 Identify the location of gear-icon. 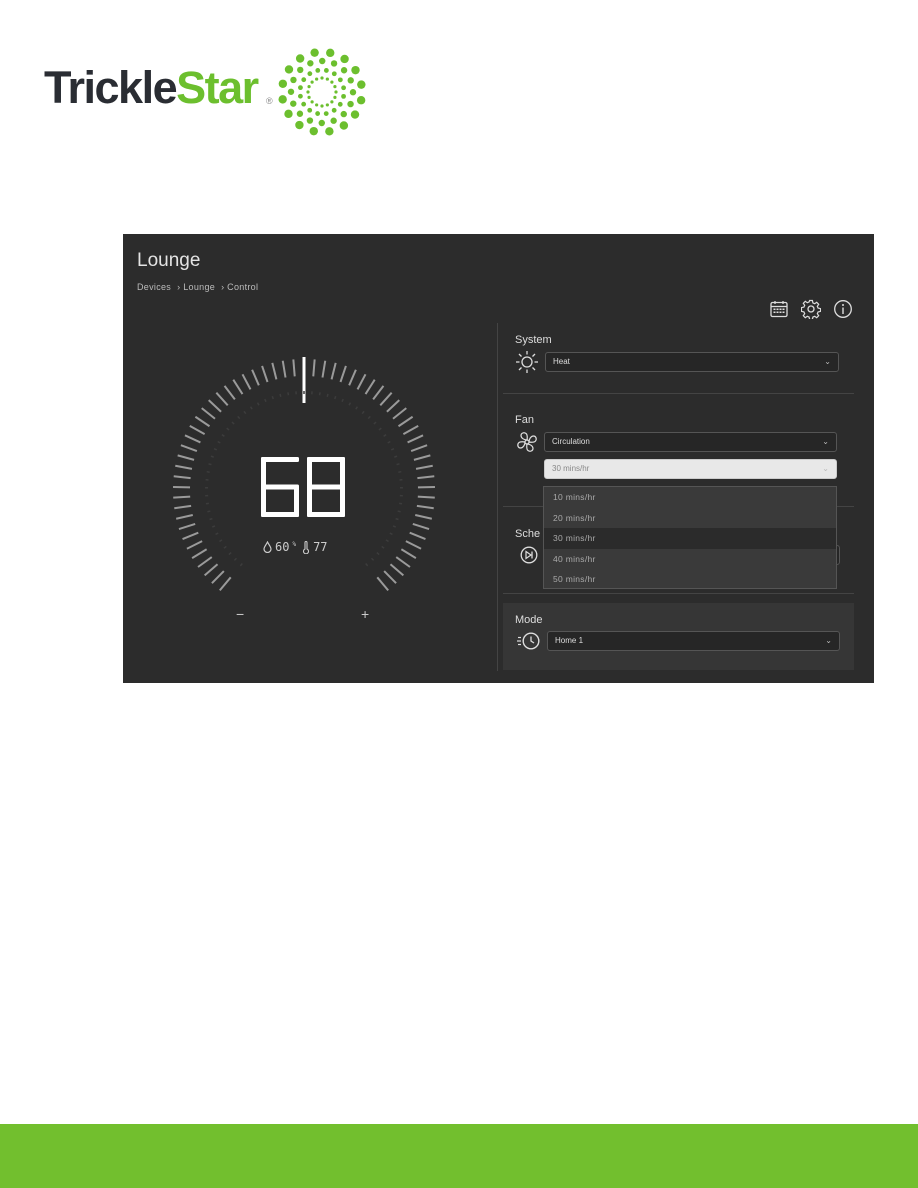
(811, 309).